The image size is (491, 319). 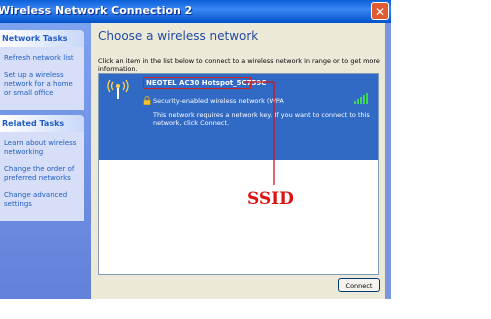 I want to click on refresh-network-list-link: Refresh network list, so click(x=42, y=60).